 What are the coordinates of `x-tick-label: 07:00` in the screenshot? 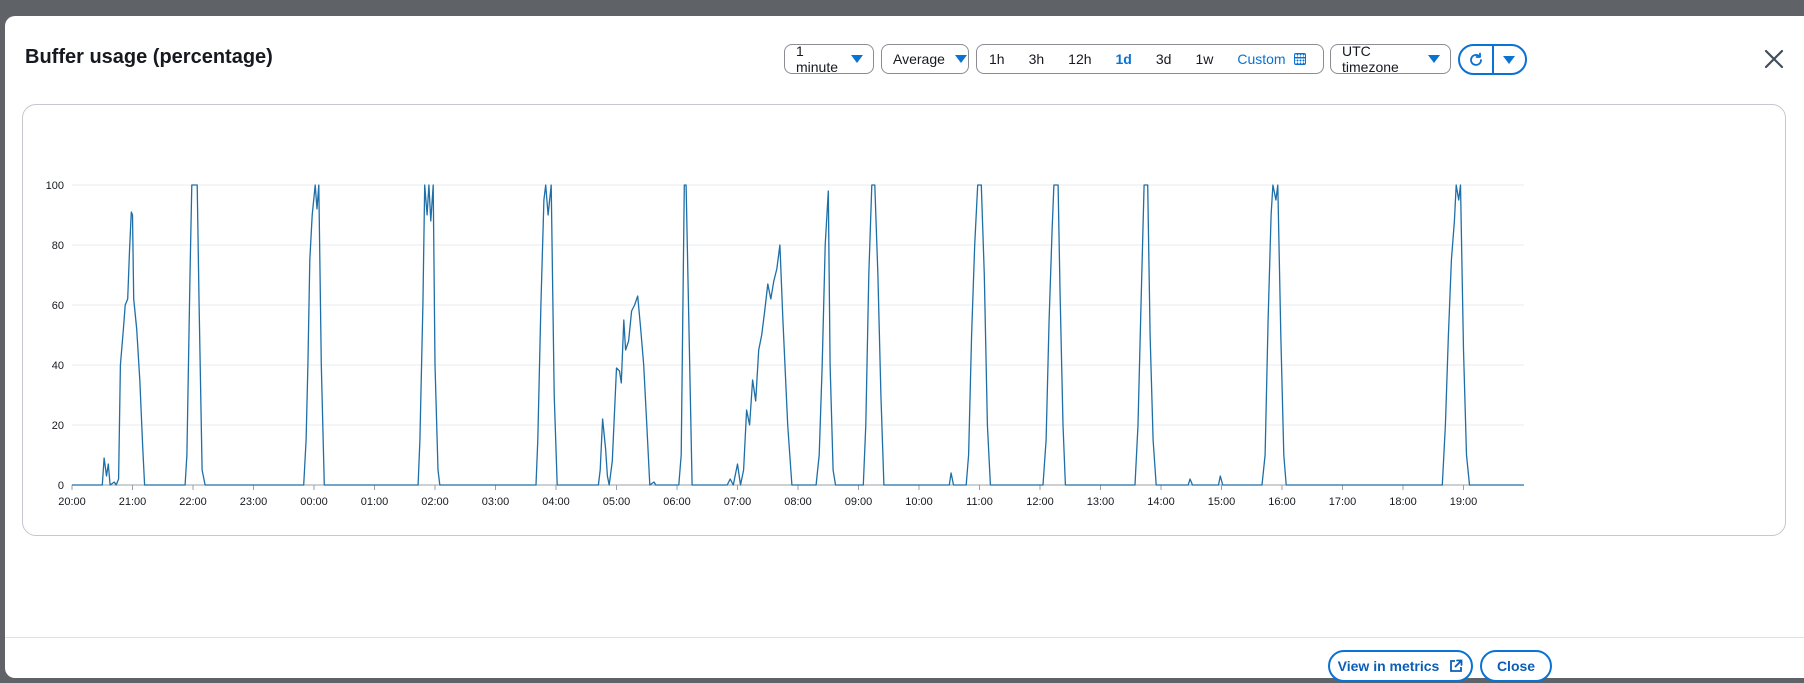 It's located at (738, 502).